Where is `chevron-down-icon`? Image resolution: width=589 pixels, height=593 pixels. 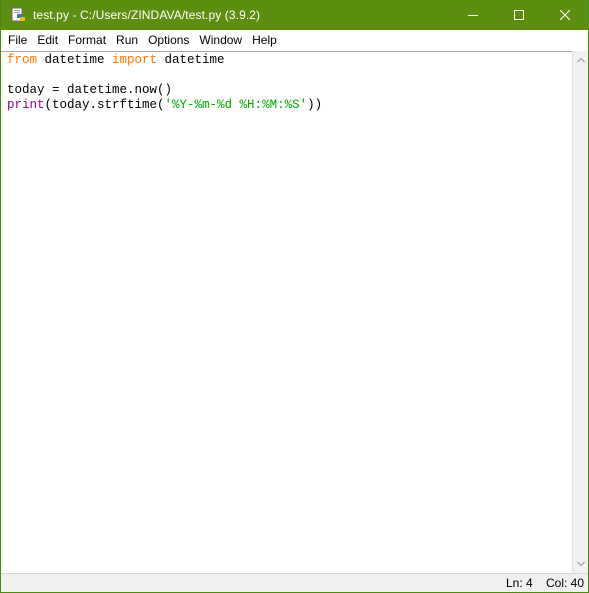
chevron-down-icon is located at coordinates (581, 564).